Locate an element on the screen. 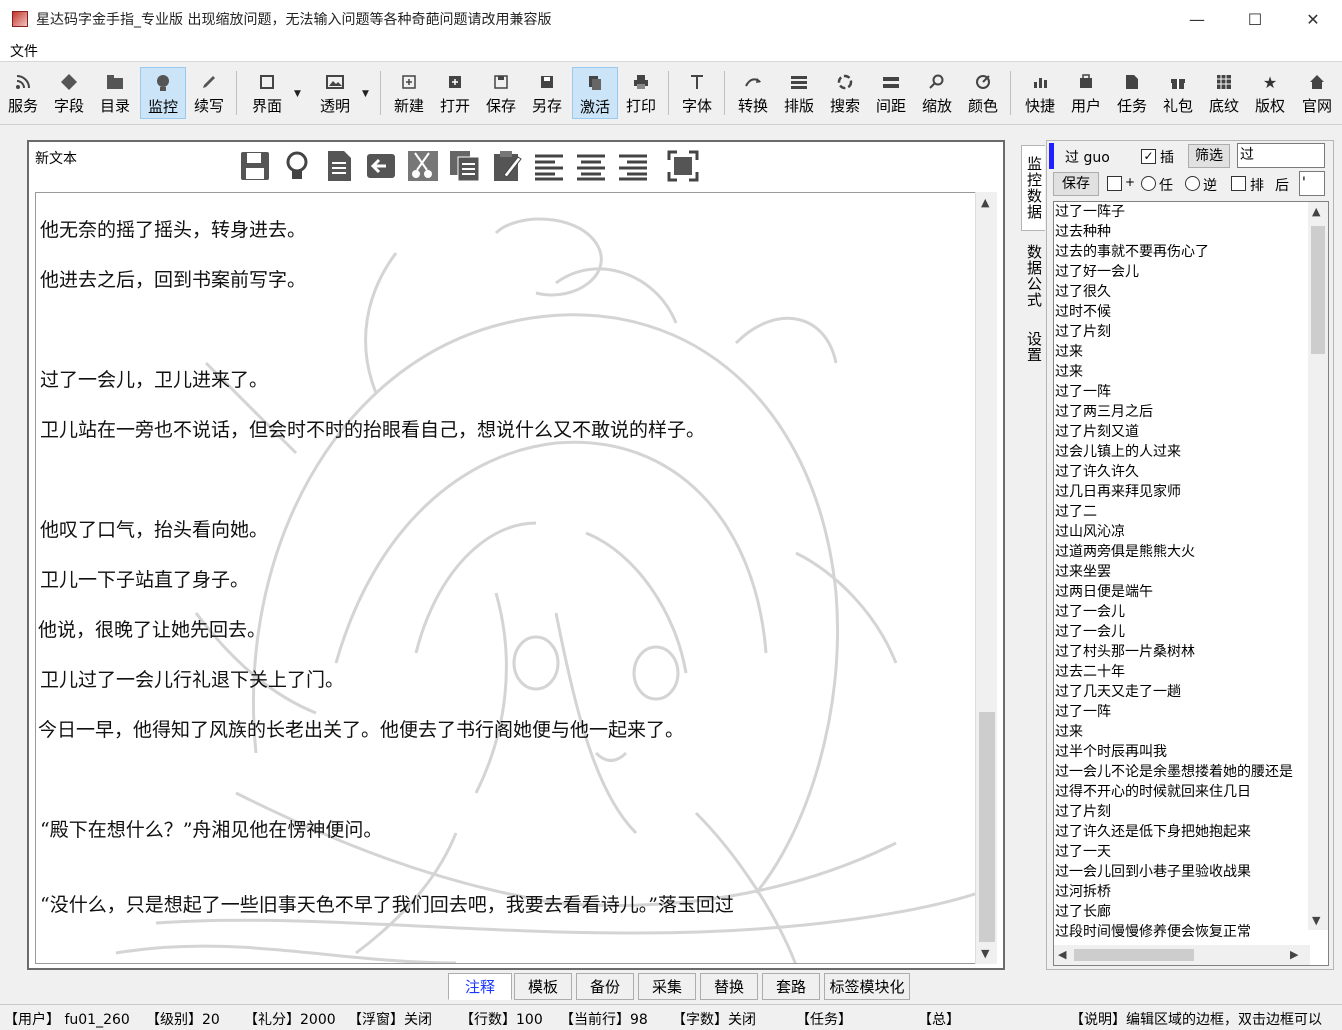  transparency-dropdown-arrow: ▼ is located at coordinates (365, 94).